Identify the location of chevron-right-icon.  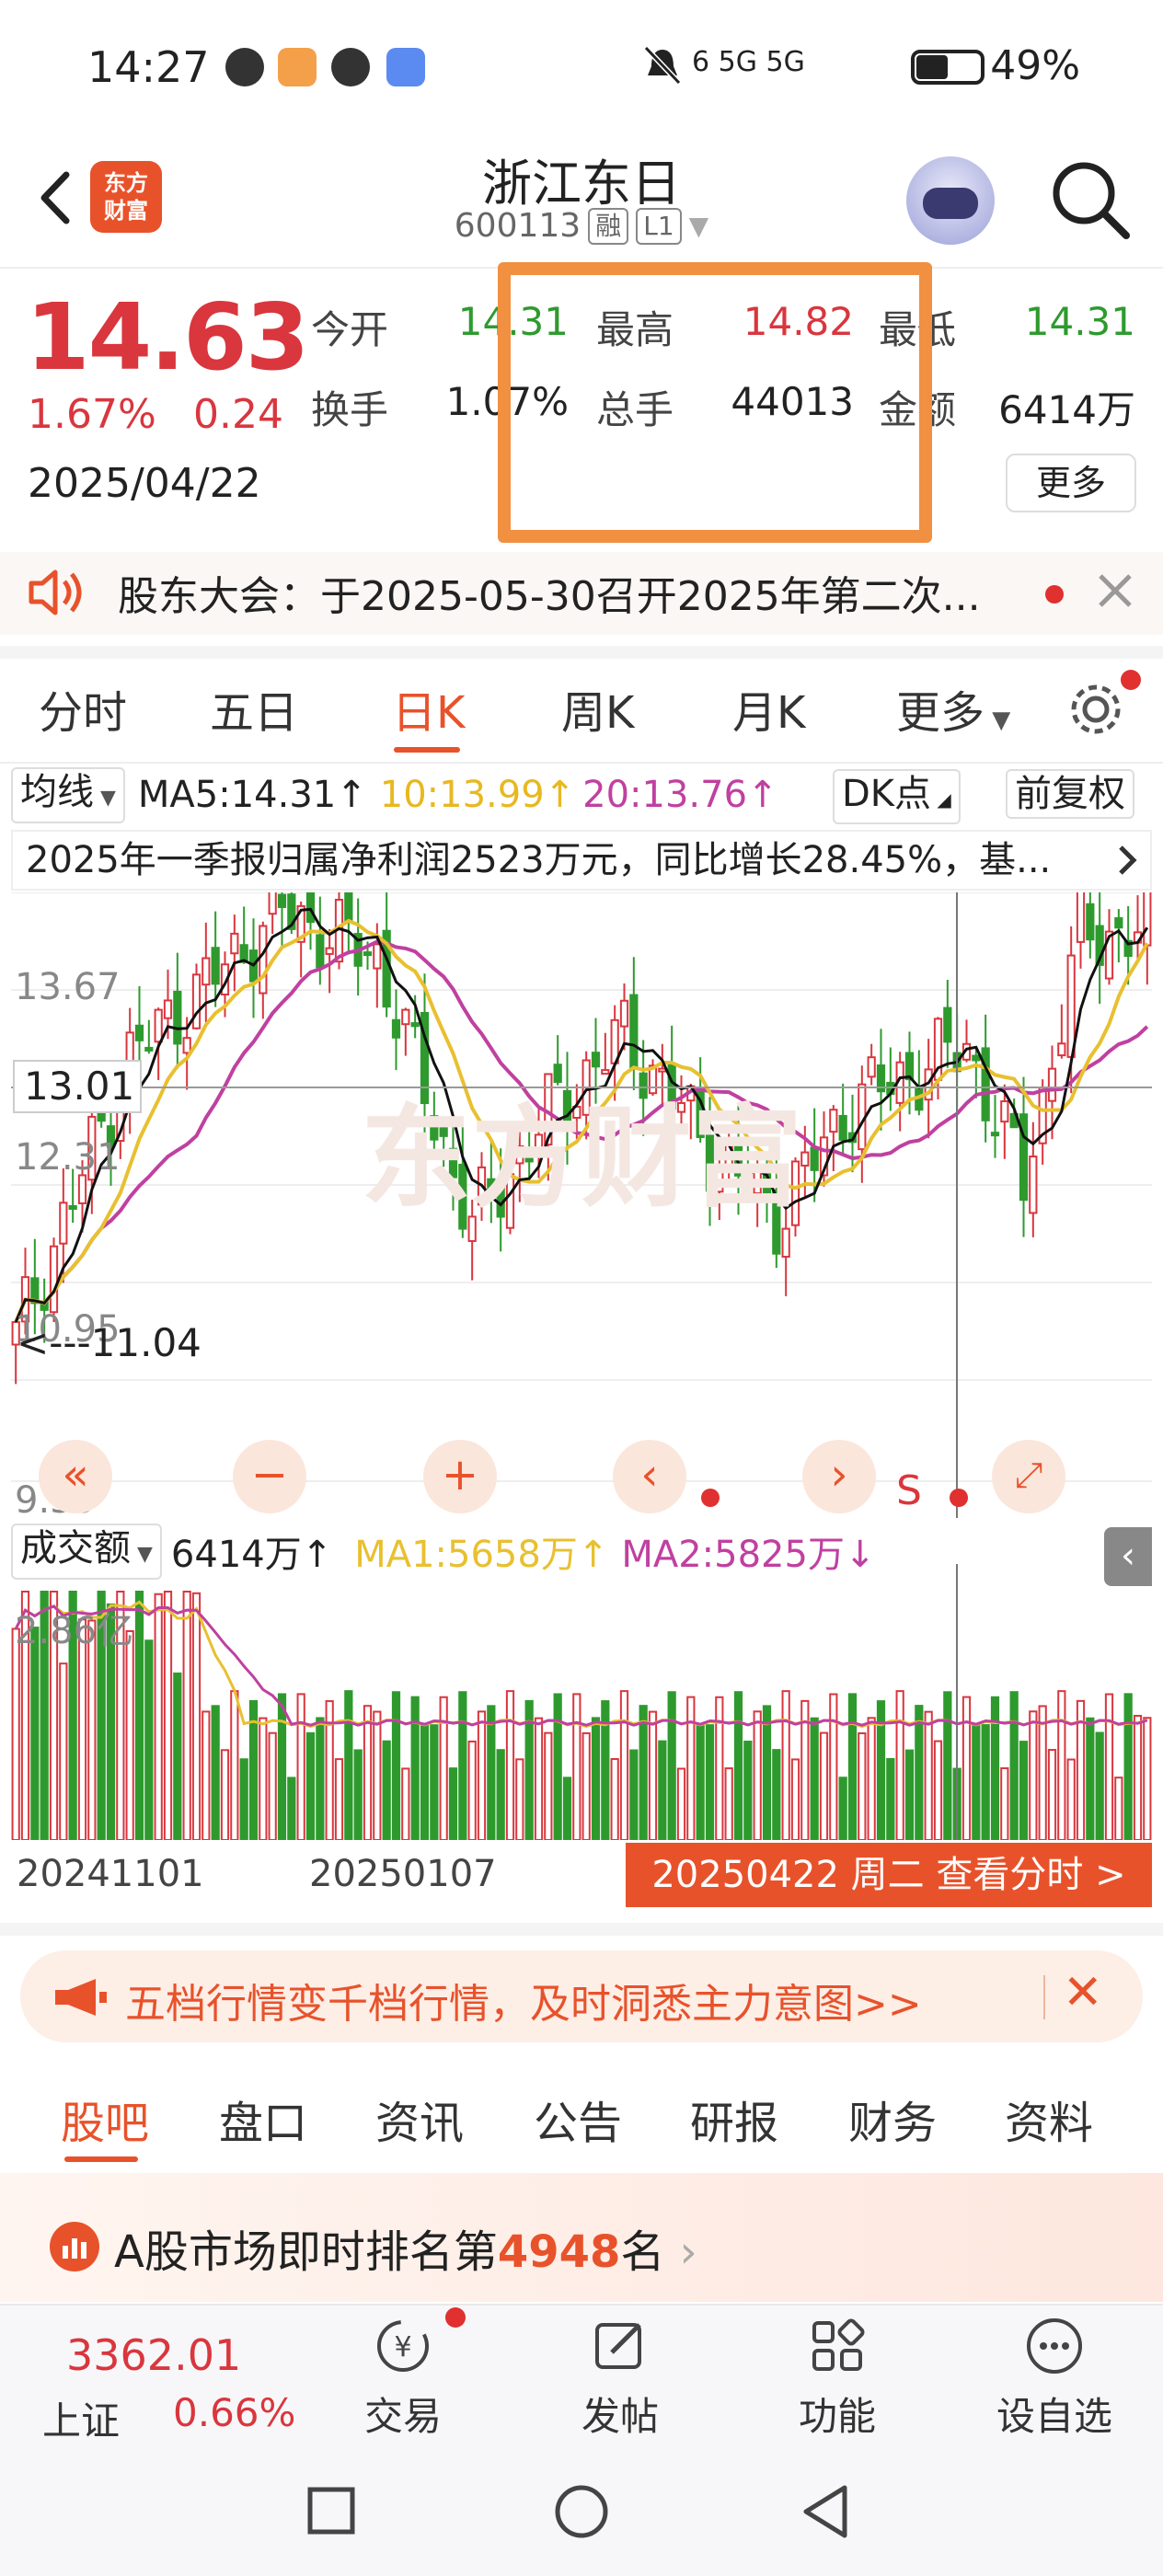
(1127, 860).